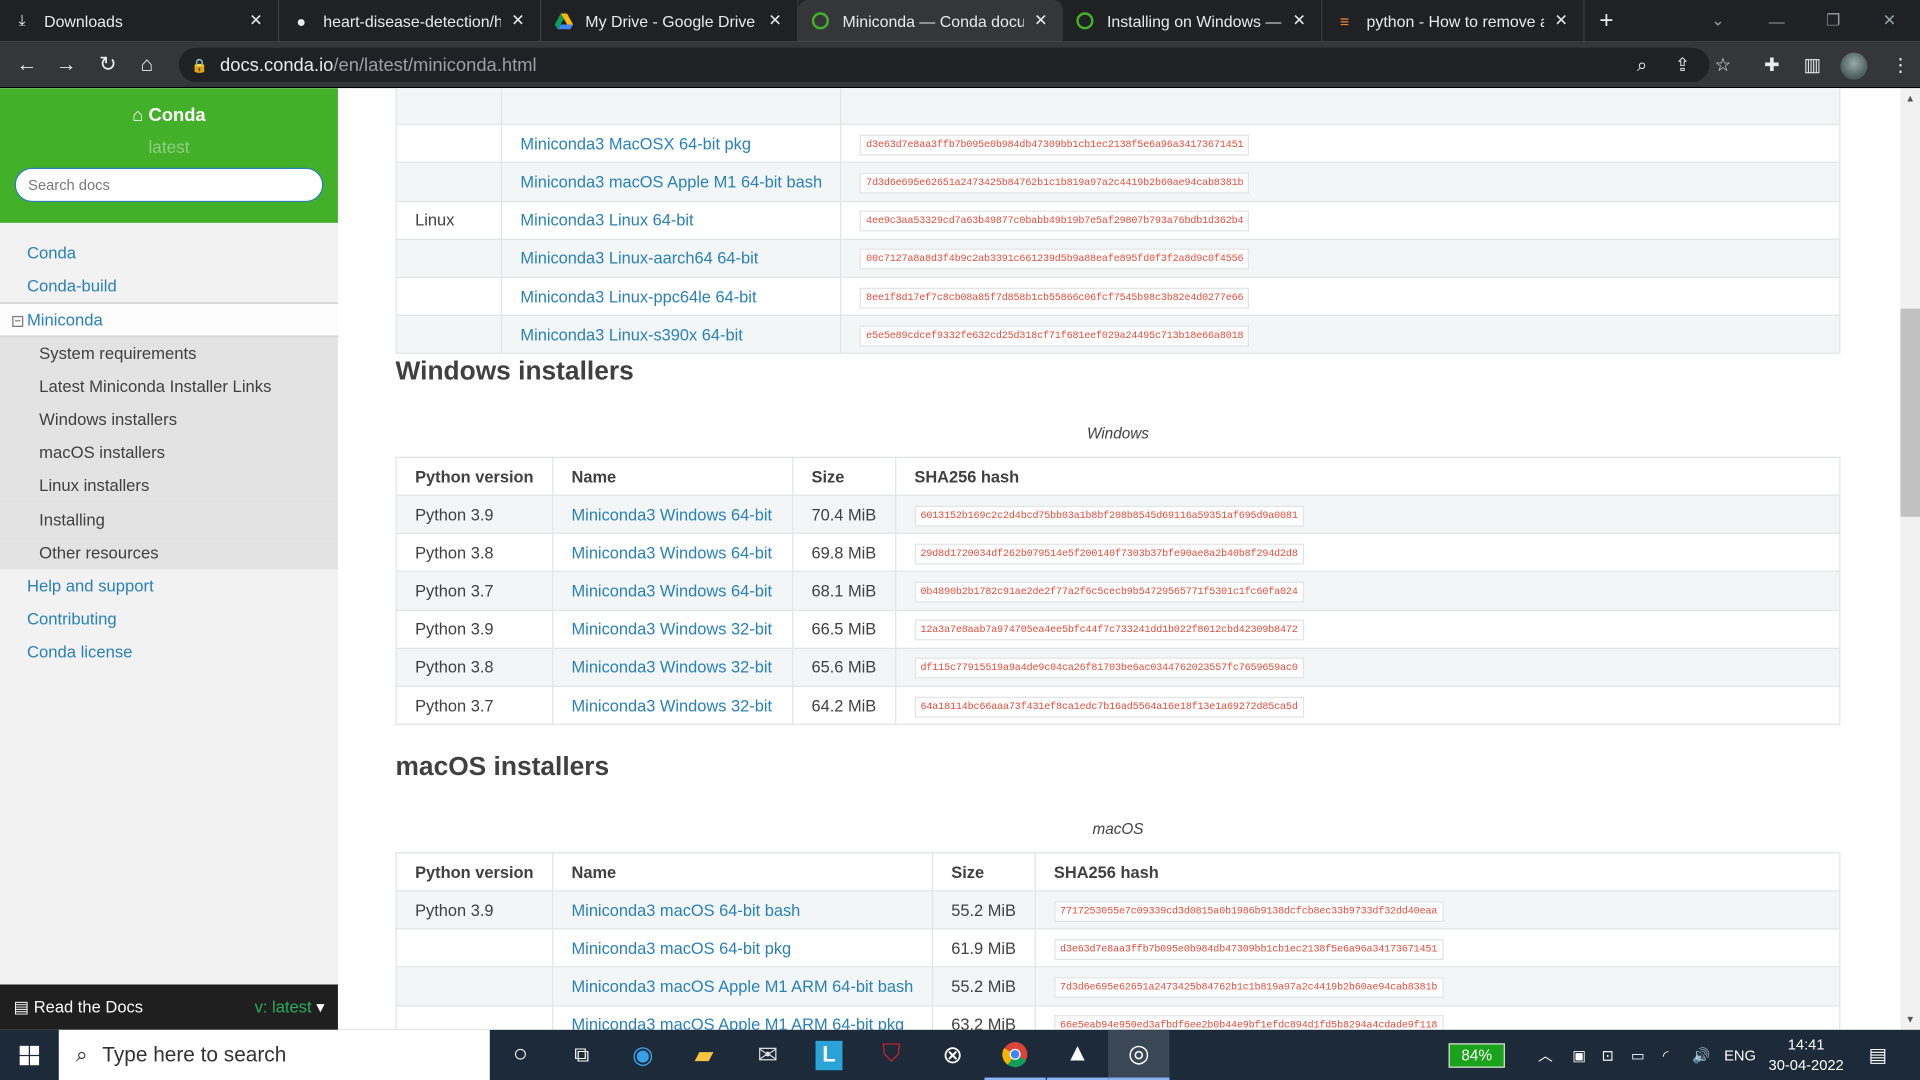 The image size is (1920, 1080). What do you see at coordinates (1910, 99) in the screenshot?
I see `scroll-up-icon: ▲` at bounding box center [1910, 99].